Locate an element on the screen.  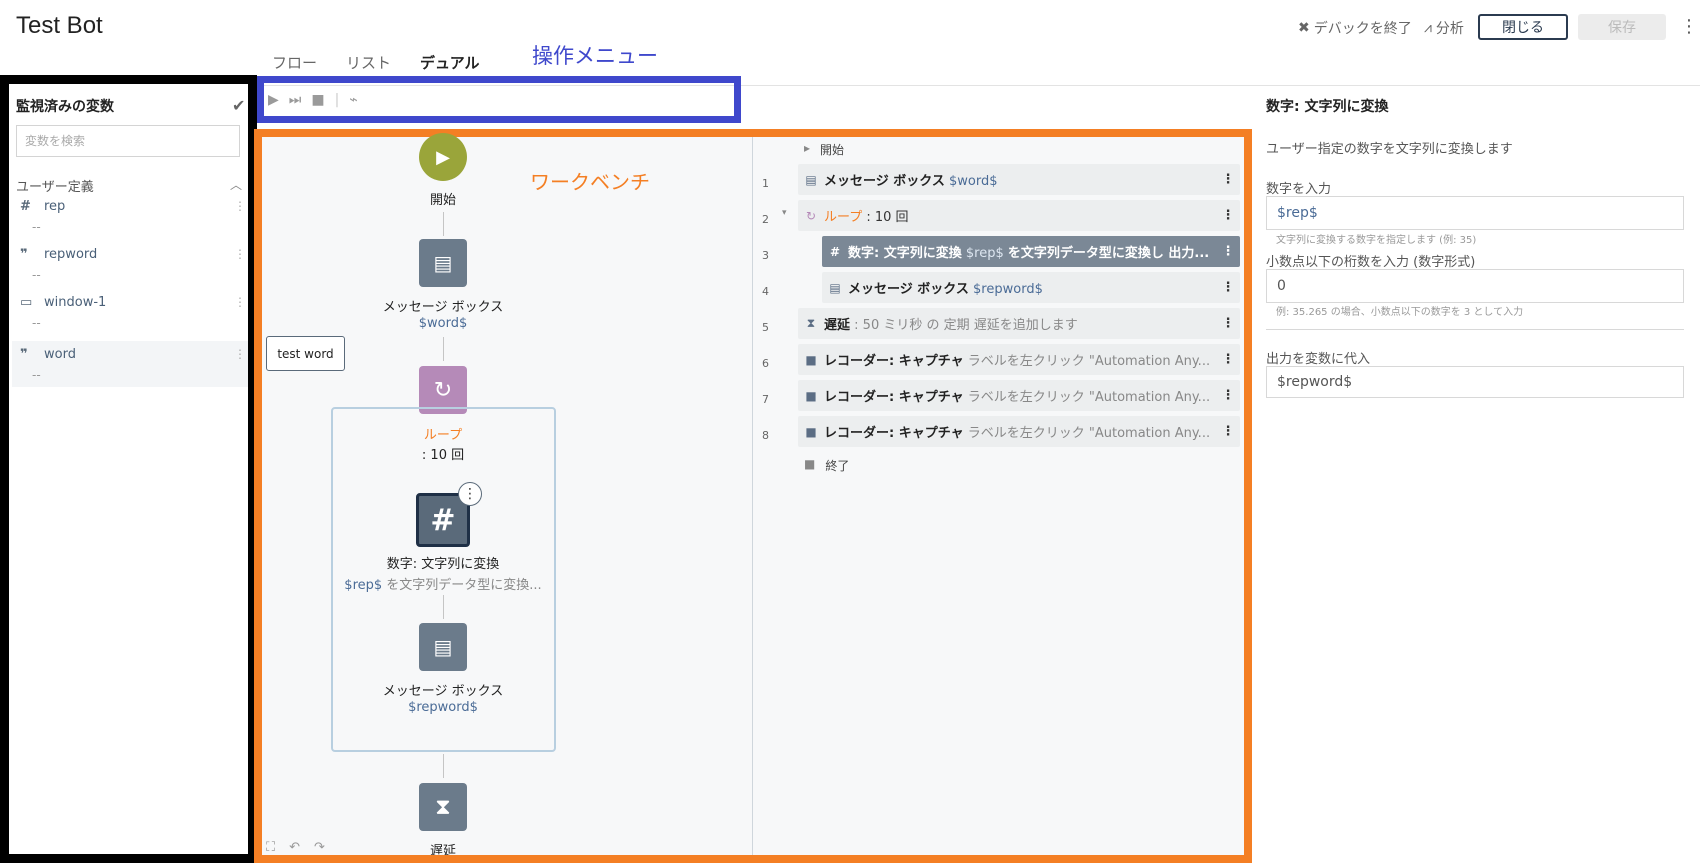
number-input-field is located at coordinates (1475, 213).